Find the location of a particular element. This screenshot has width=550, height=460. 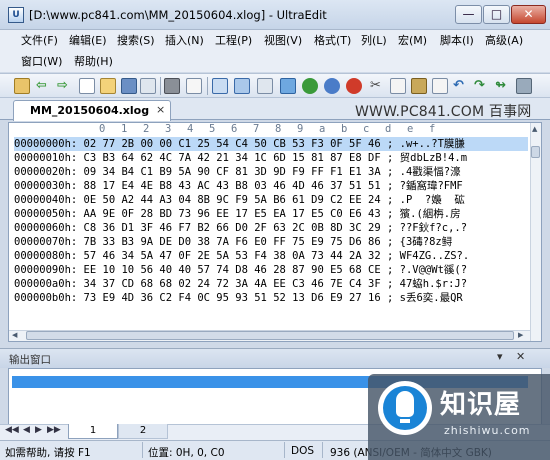

open-file-icon is located at coordinates (87, 86).